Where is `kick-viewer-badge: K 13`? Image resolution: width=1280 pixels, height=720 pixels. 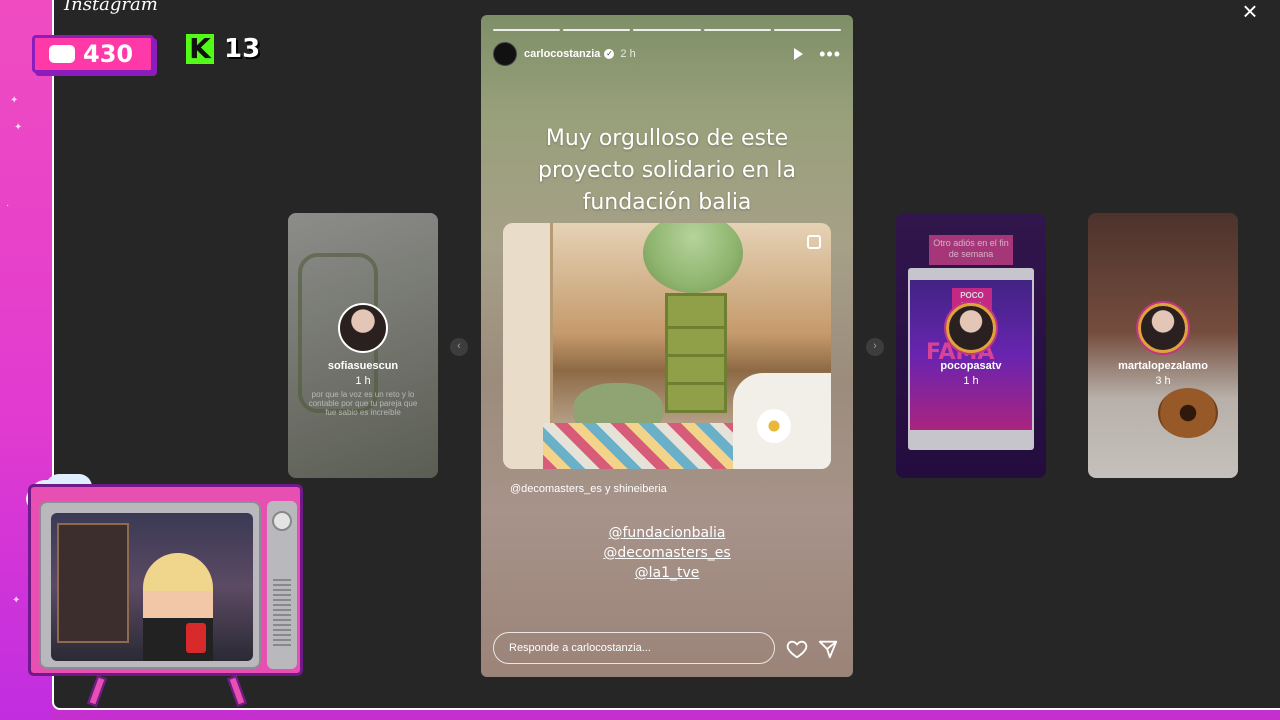 kick-viewer-badge: K 13 is located at coordinates (223, 49).